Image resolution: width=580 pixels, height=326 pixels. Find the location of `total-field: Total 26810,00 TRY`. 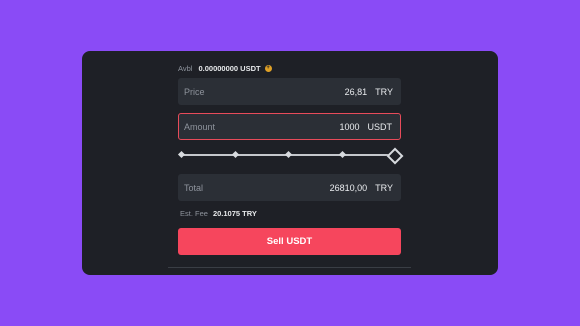

total-field: Total 26810,00 TRY is located at coordinates (289, 187).